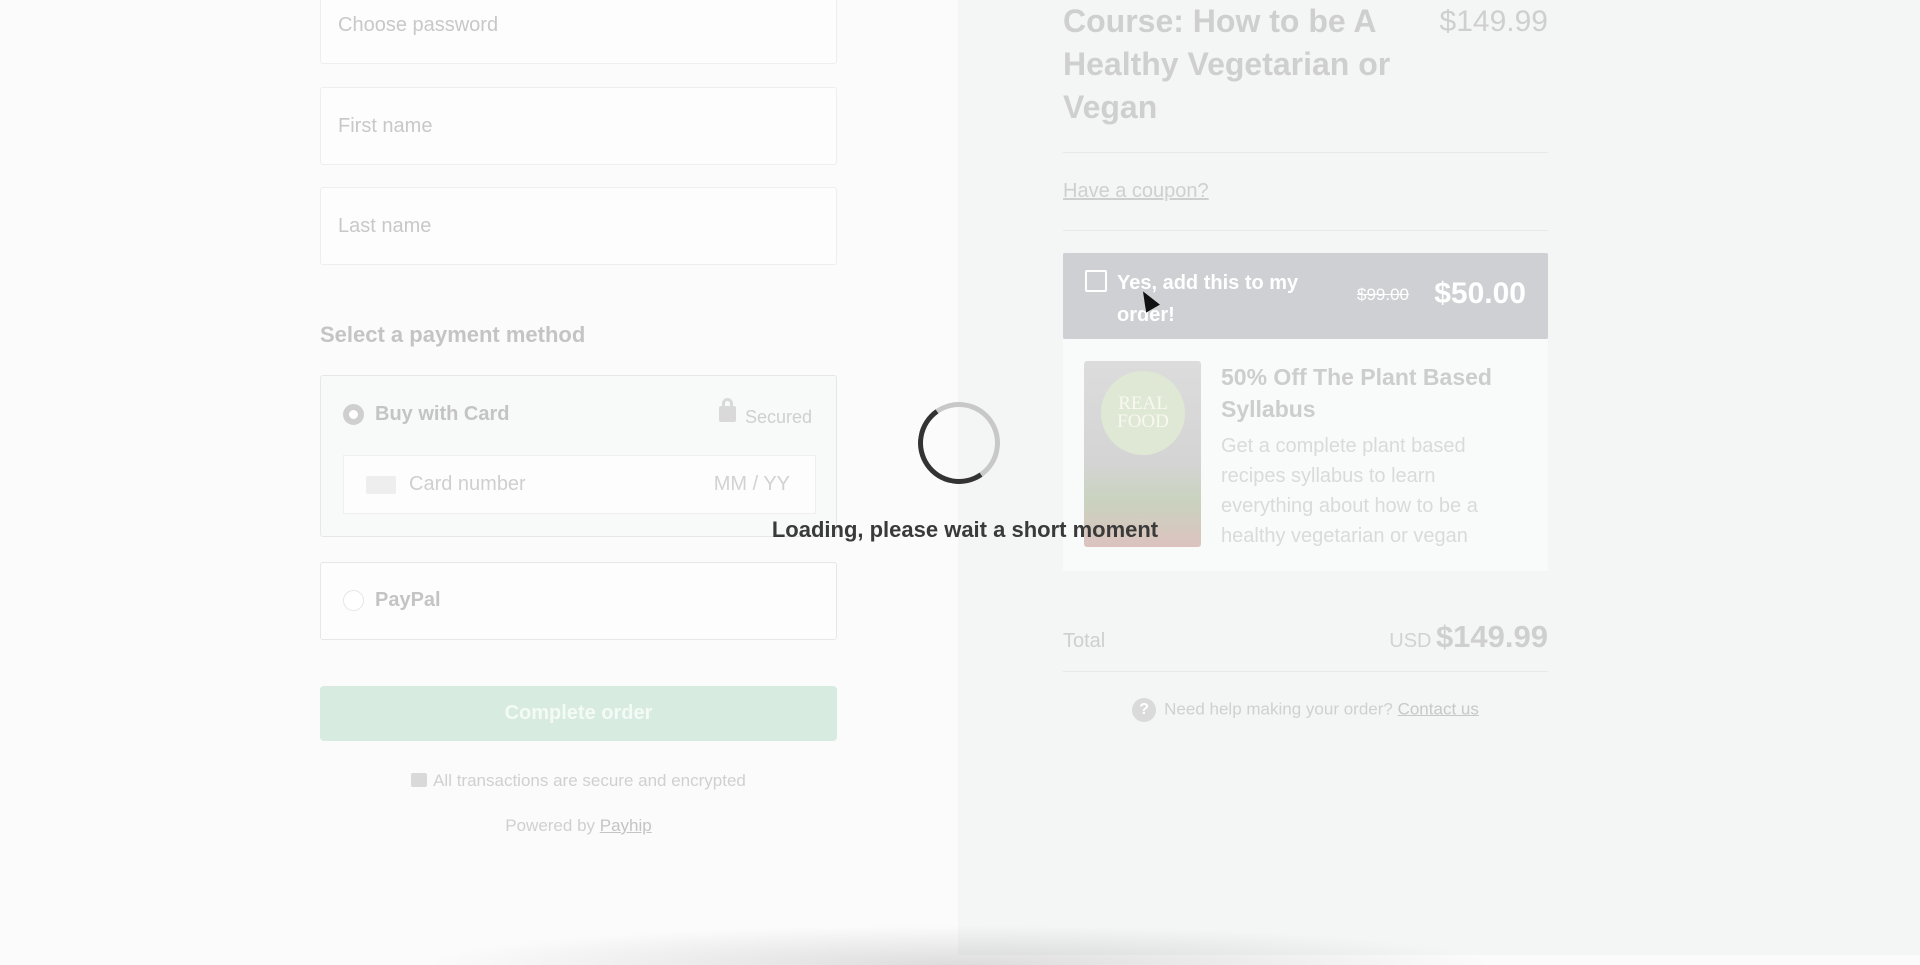  What do you see at coordinates (467, 484) in the screenshot?
I see `card-number-placeholder: Card number` at bounding box center [467, 484].